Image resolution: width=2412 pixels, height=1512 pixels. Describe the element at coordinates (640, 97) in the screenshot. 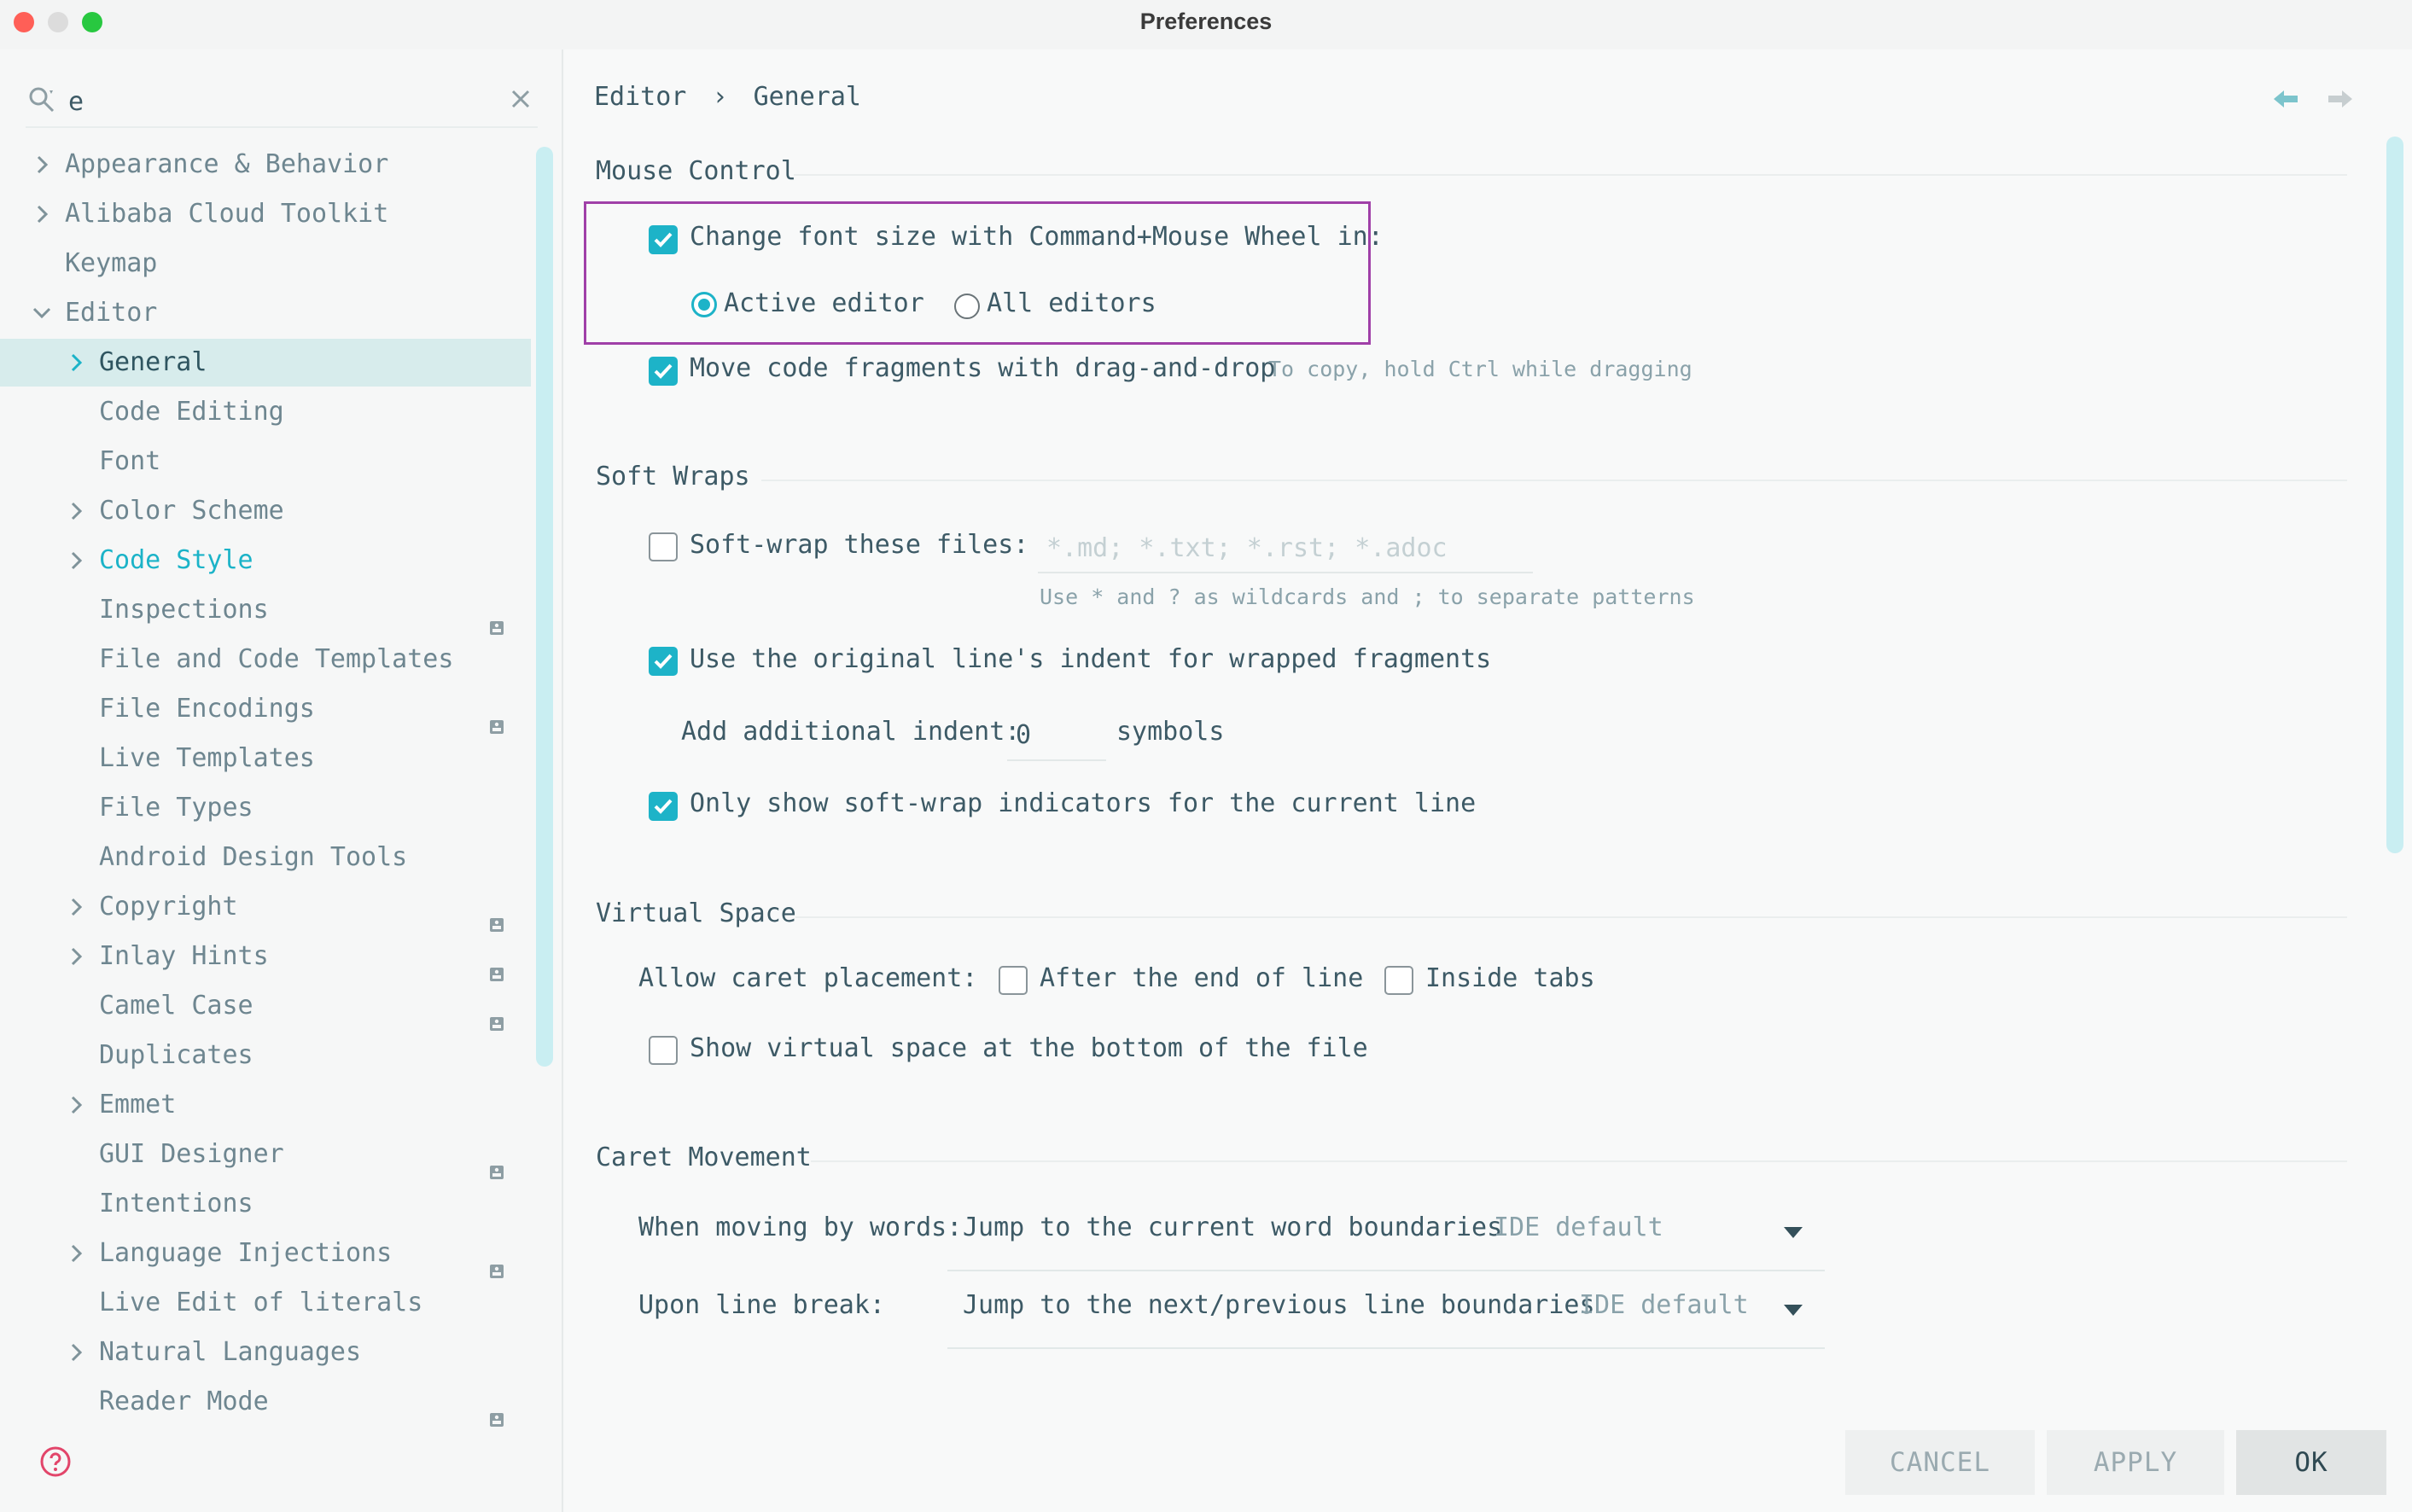

I see `breadcrumb-parent: Editor` at that location.